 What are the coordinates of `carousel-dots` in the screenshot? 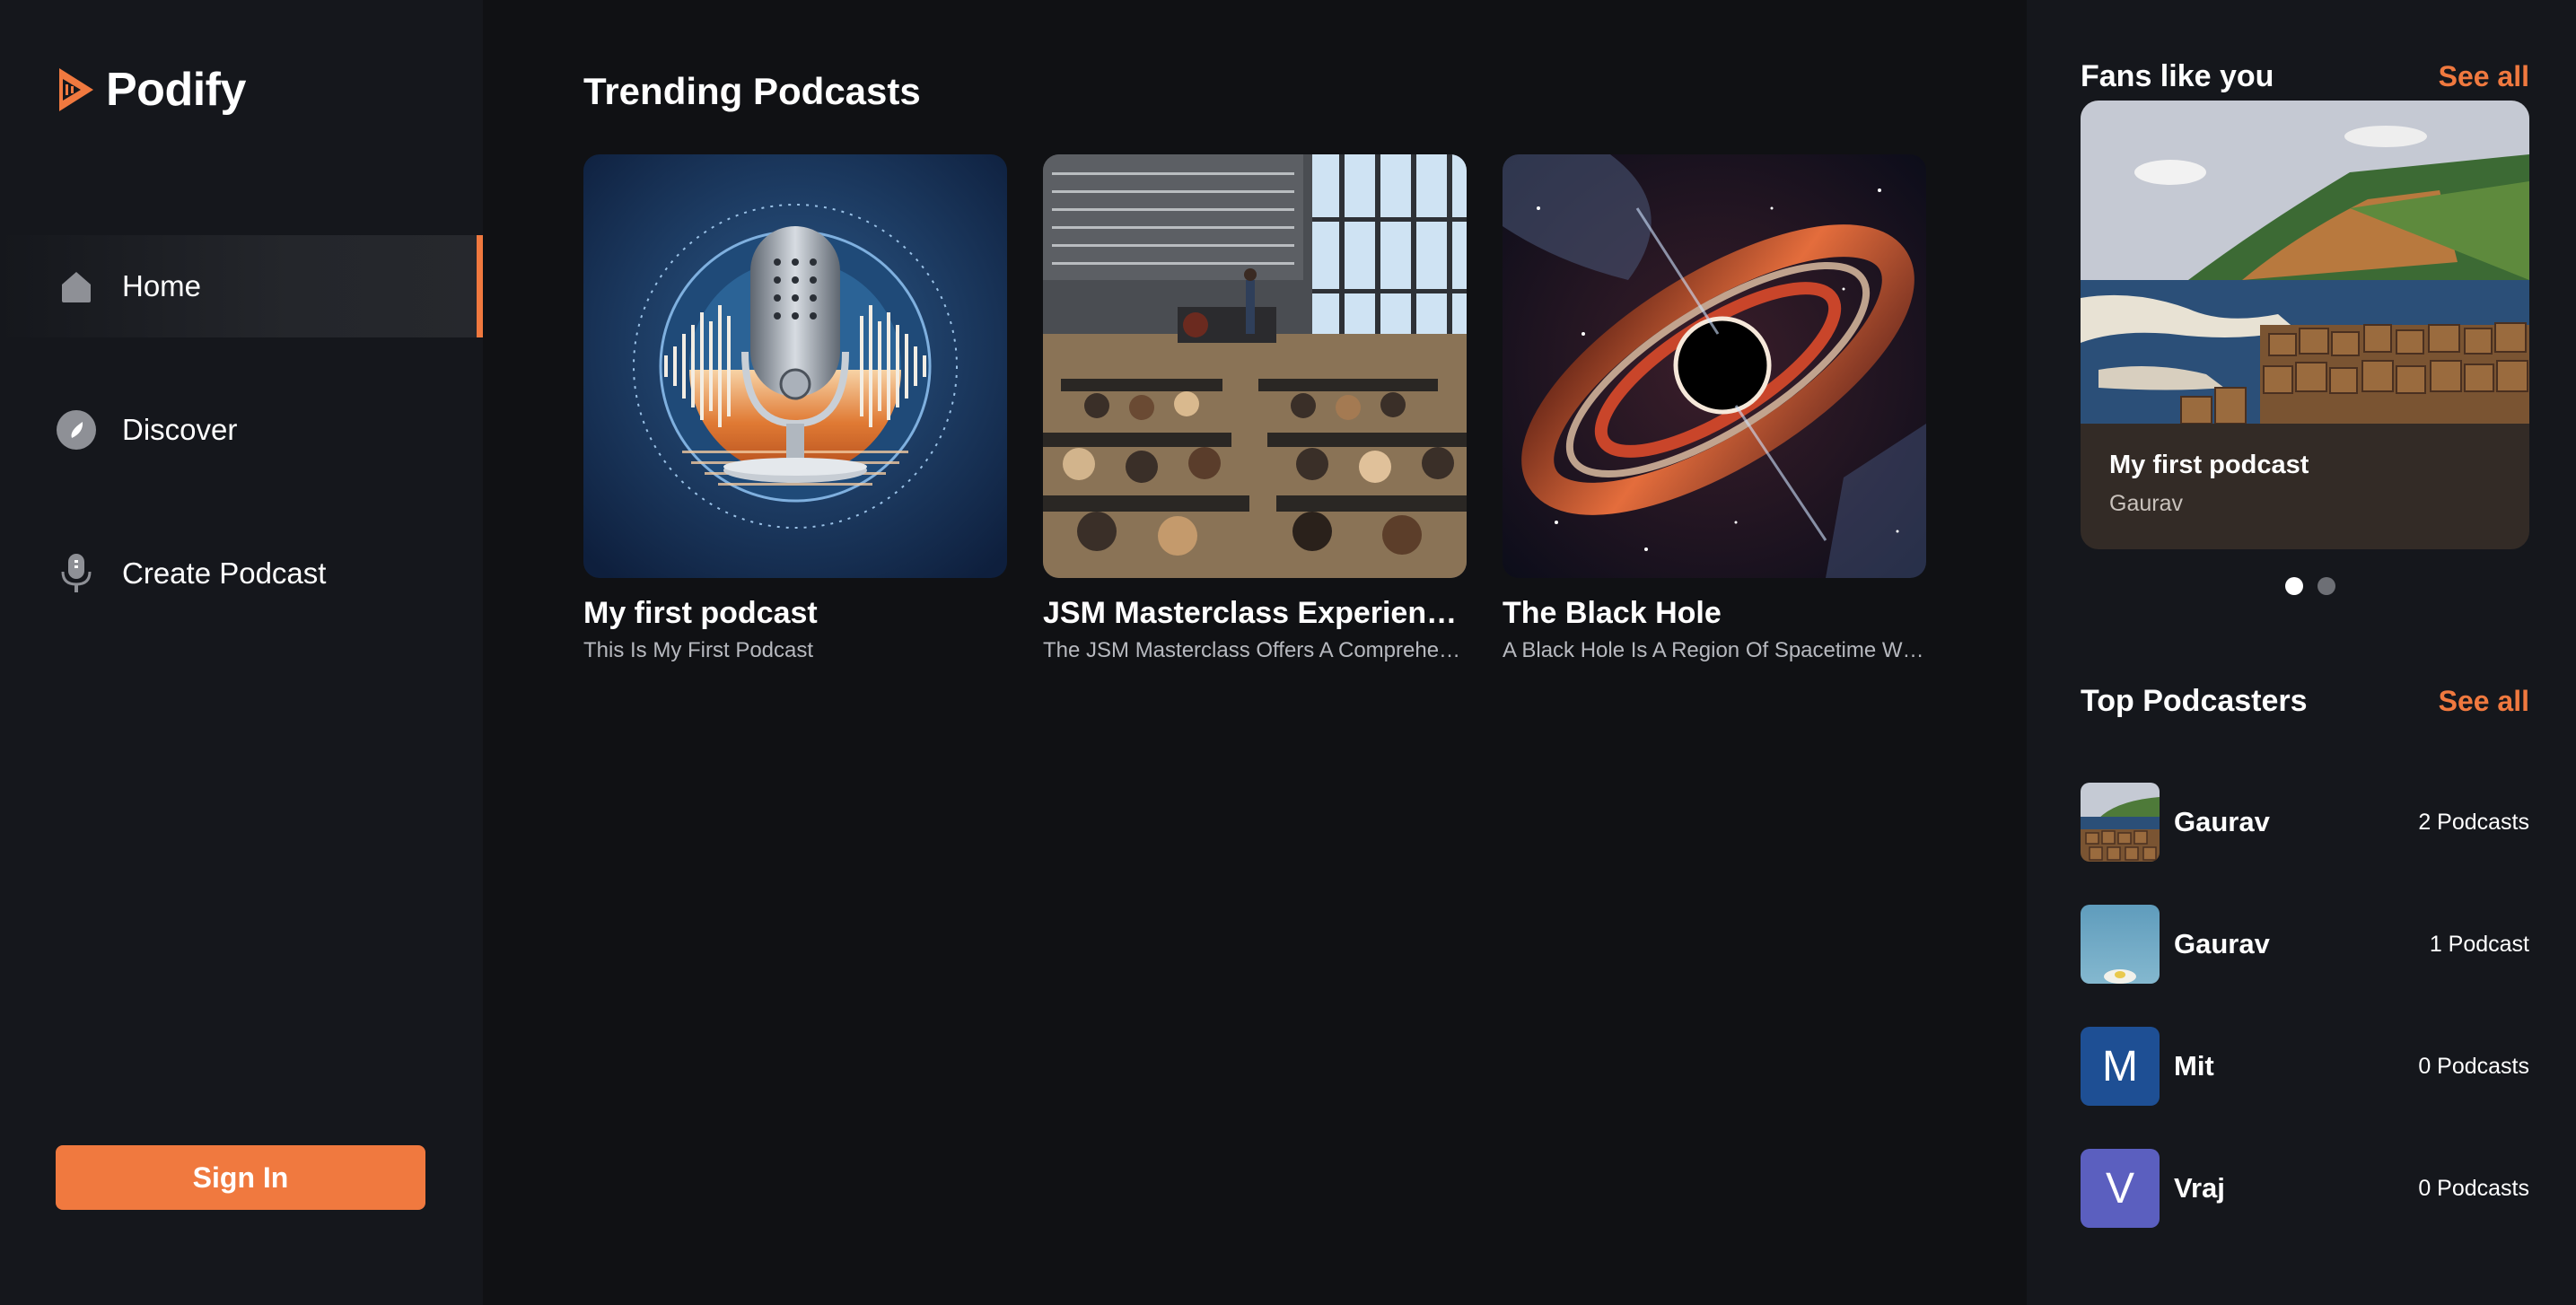 It's located at (2301, 586).